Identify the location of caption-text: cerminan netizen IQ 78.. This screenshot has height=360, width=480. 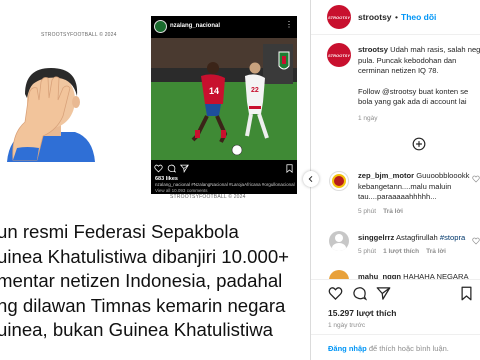
(398, 70).